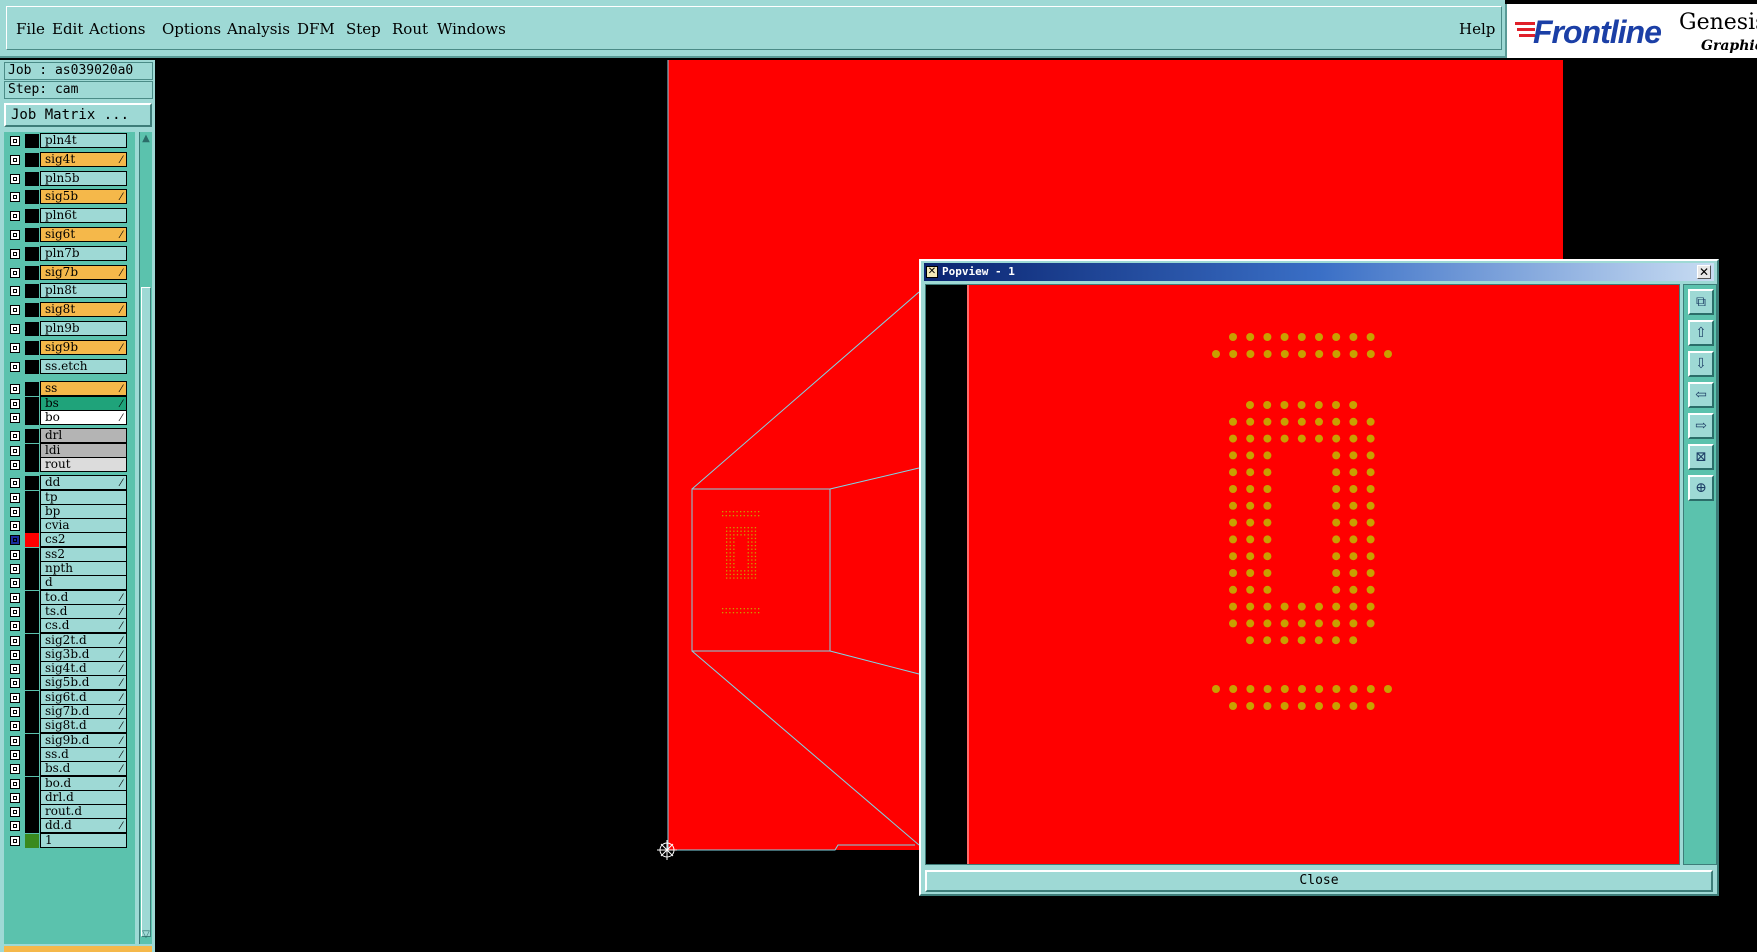  What do you see at coordinates (83, 366) in the screenshot?
I see `layer-name: ss.etch` at bounding box center [83, 366].